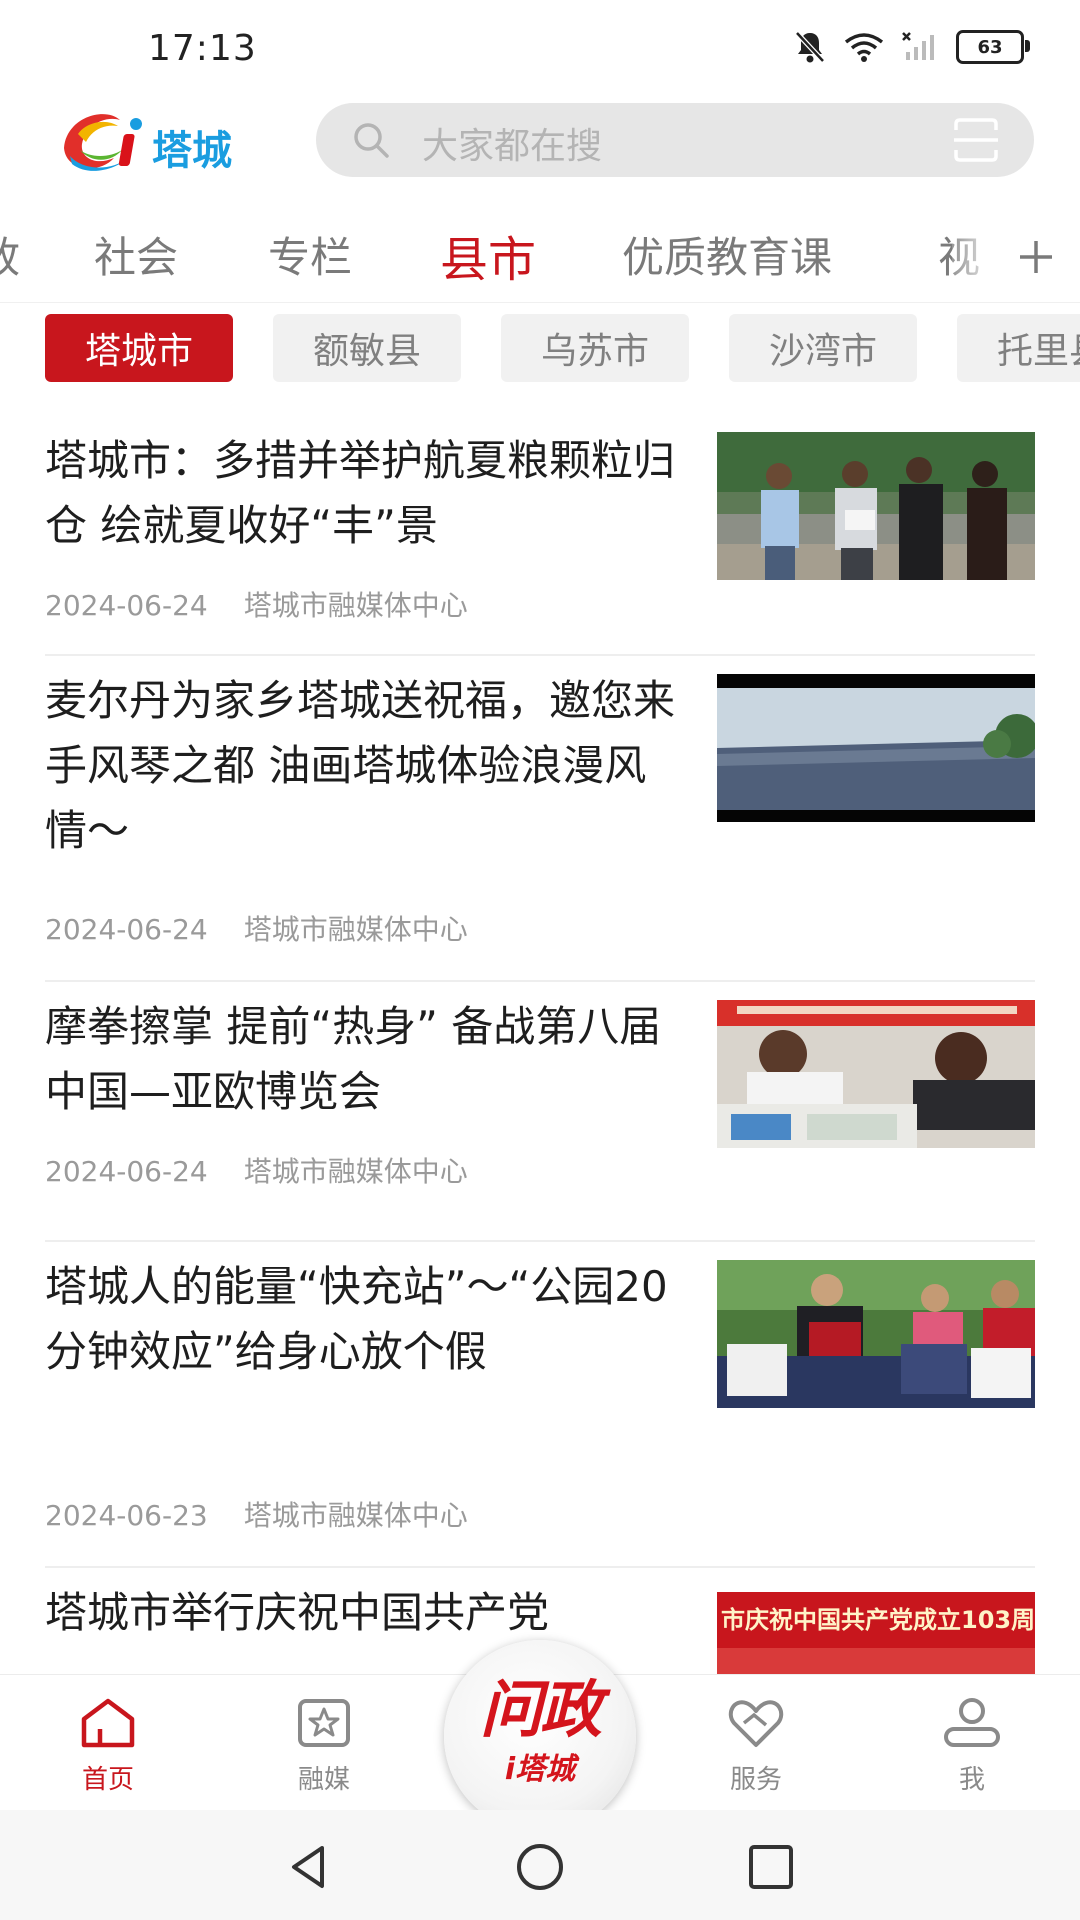 Image resolution: width=1080 pixels, height=1920 pixels. I want to click on battery-icon: 63, so click(993, 47).